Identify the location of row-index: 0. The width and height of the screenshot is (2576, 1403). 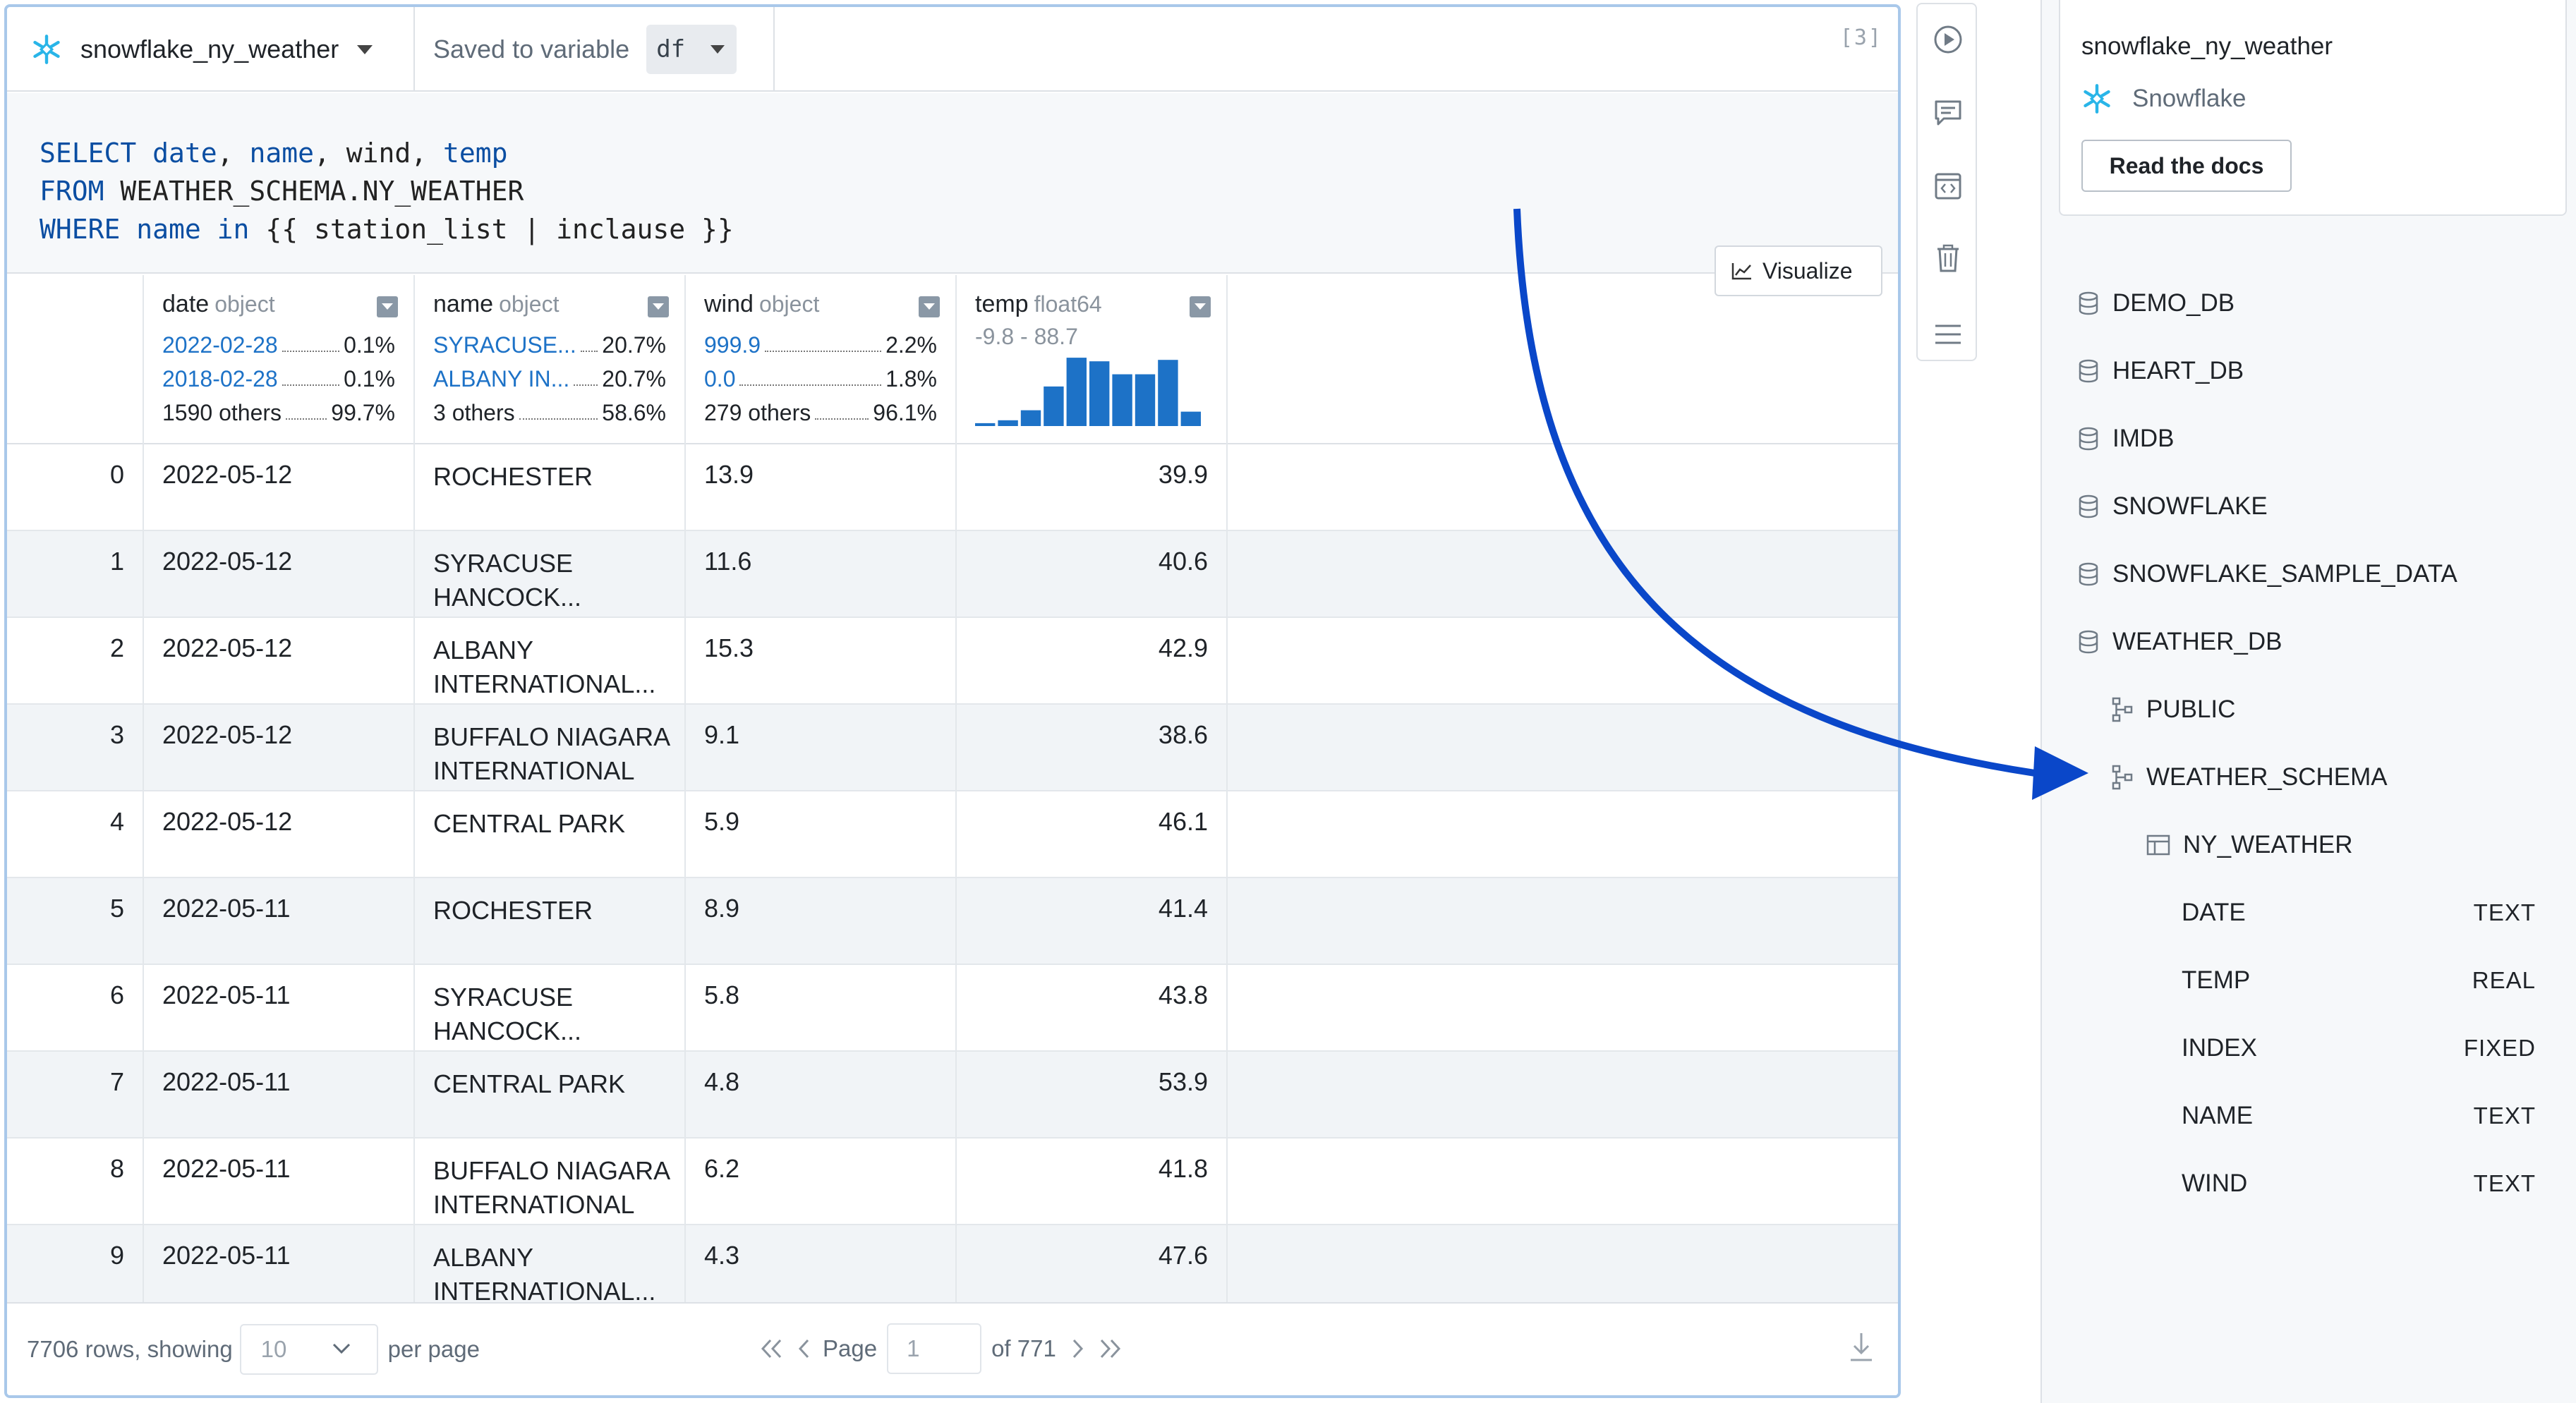
(75, 487).